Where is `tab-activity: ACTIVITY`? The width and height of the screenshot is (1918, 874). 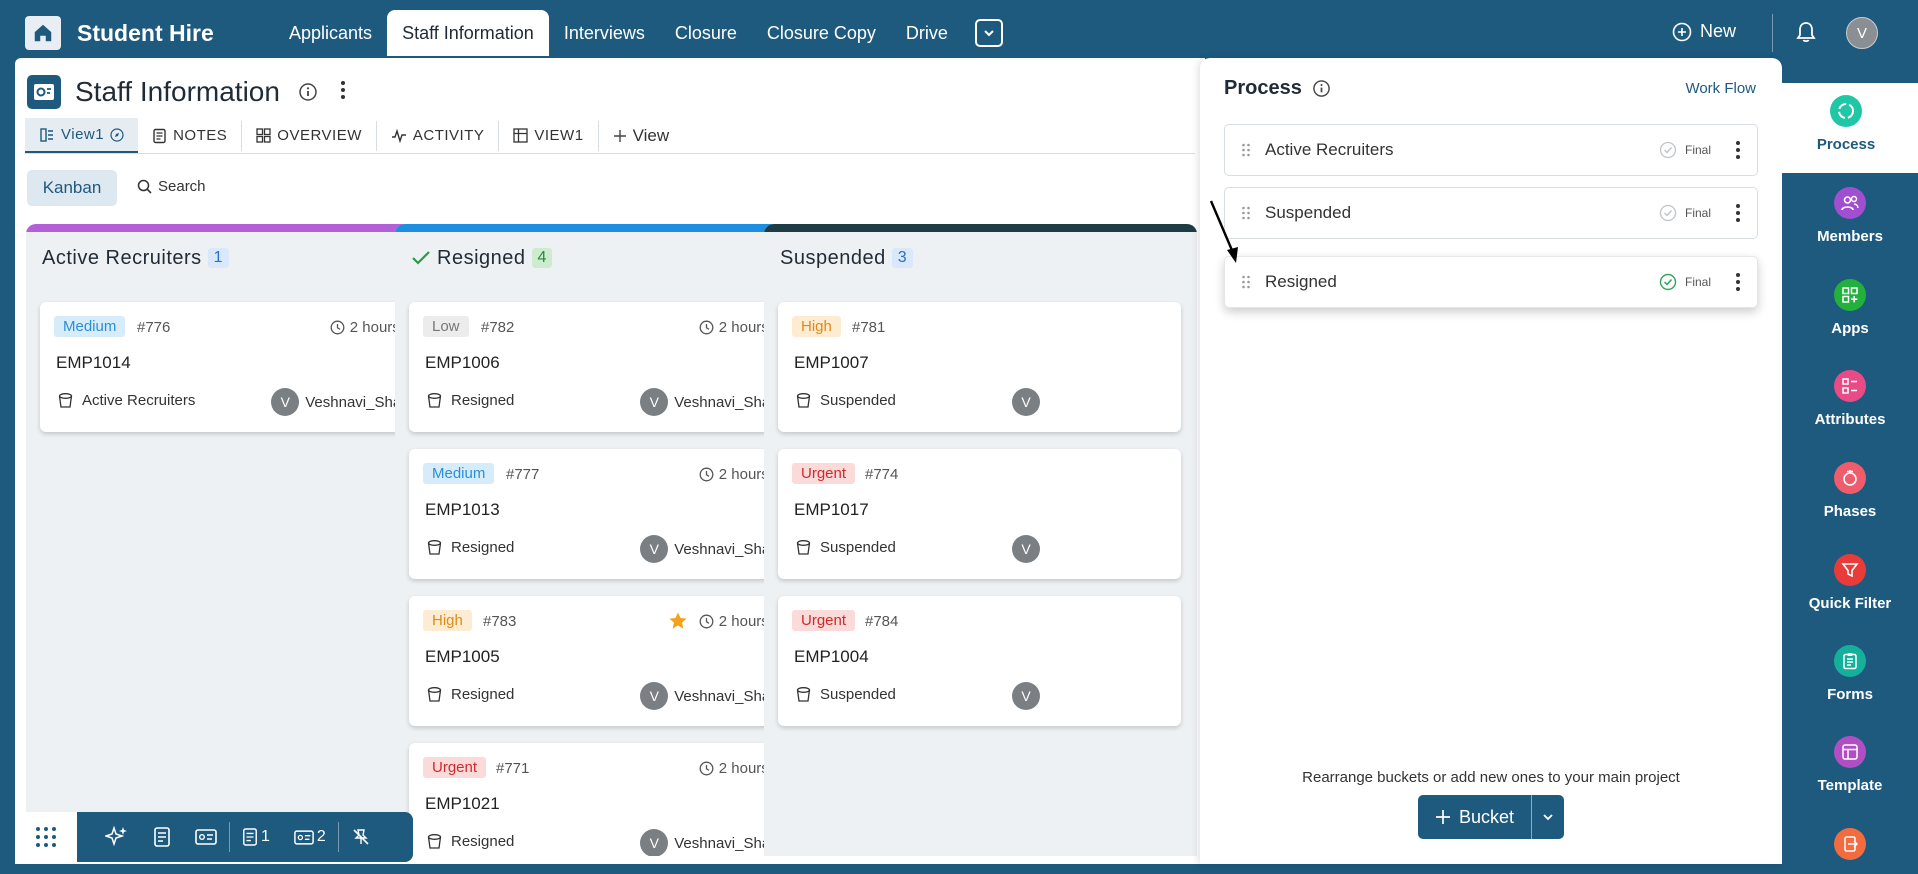
tab-activity: ACTIVITY is located at coordinates (438, 135).